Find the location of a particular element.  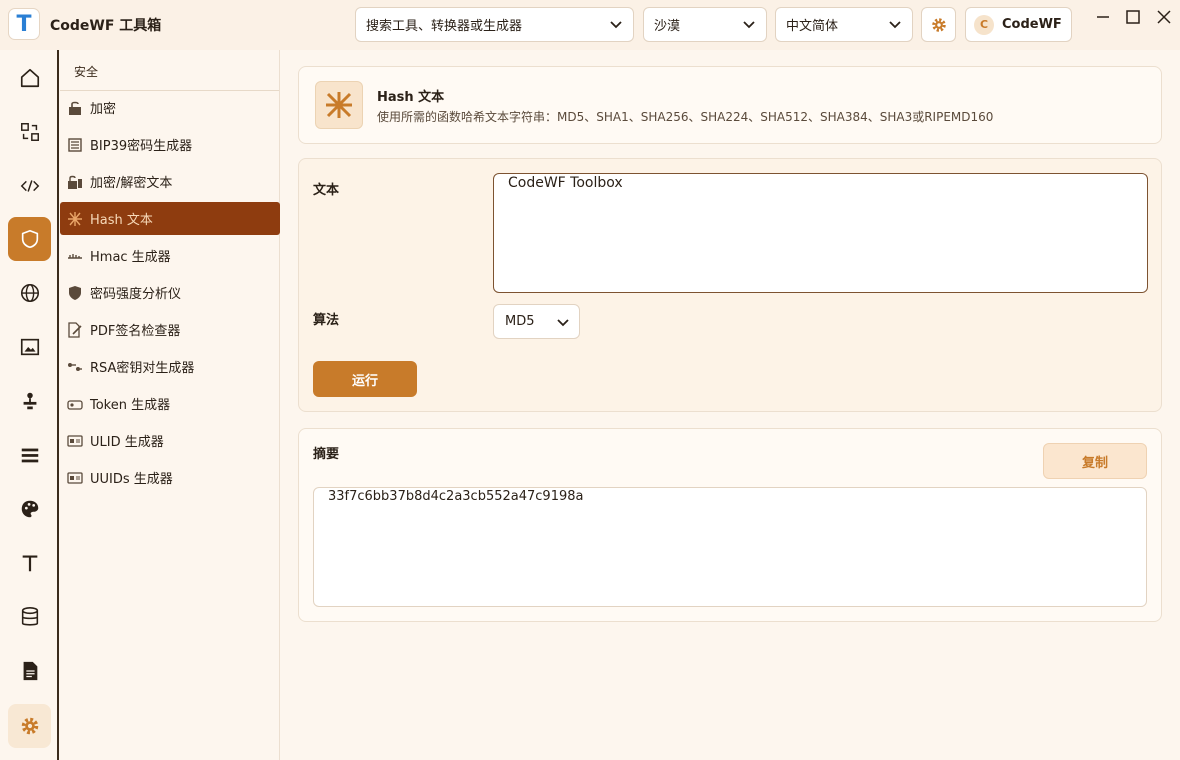

category-icon-bar is located at coordinates (29, 405).